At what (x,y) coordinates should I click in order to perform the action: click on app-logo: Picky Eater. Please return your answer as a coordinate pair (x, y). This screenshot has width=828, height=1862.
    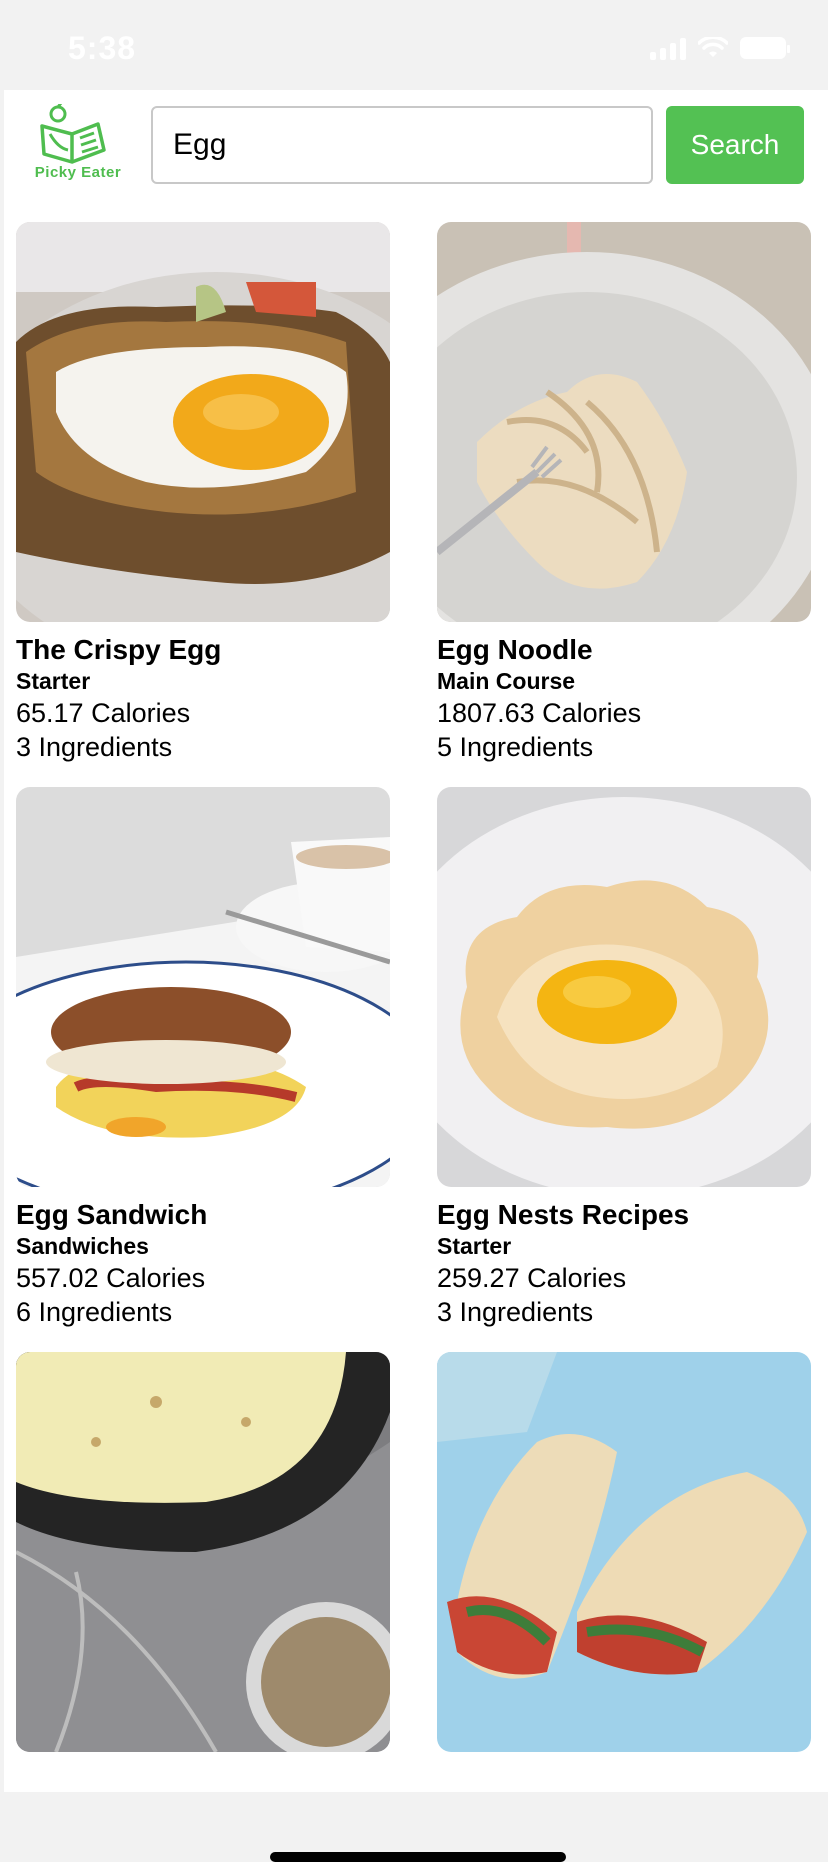
    Looking at the image, I should click on (78, 144).